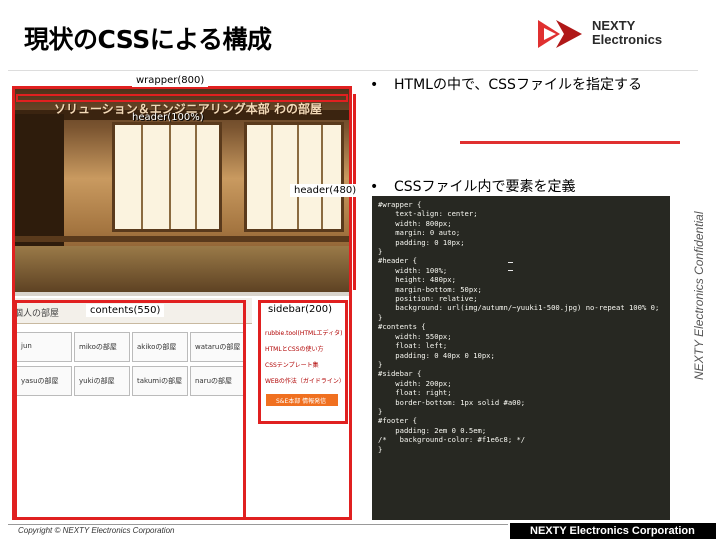 This screenshot has width=720, height=540. Describe the element at coordinates (415, 383) in the screenshot. I see `code-line: width: 200px;` at that location.